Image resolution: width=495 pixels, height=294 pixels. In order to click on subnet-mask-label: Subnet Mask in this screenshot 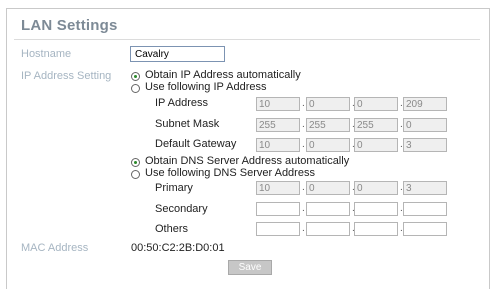, I will do `click(187, 124)`.